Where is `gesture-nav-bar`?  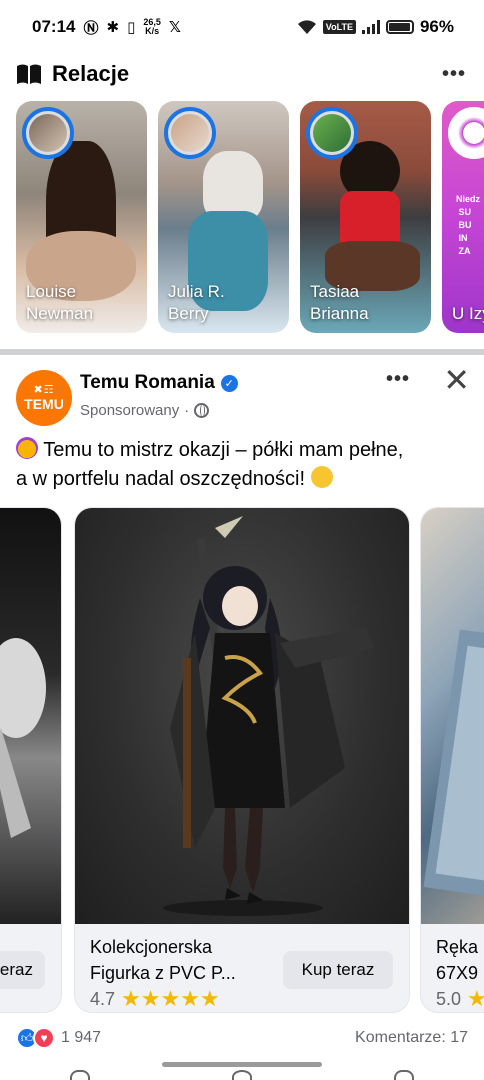
gesture-nav-bar is located at coordinates (242, 1064).